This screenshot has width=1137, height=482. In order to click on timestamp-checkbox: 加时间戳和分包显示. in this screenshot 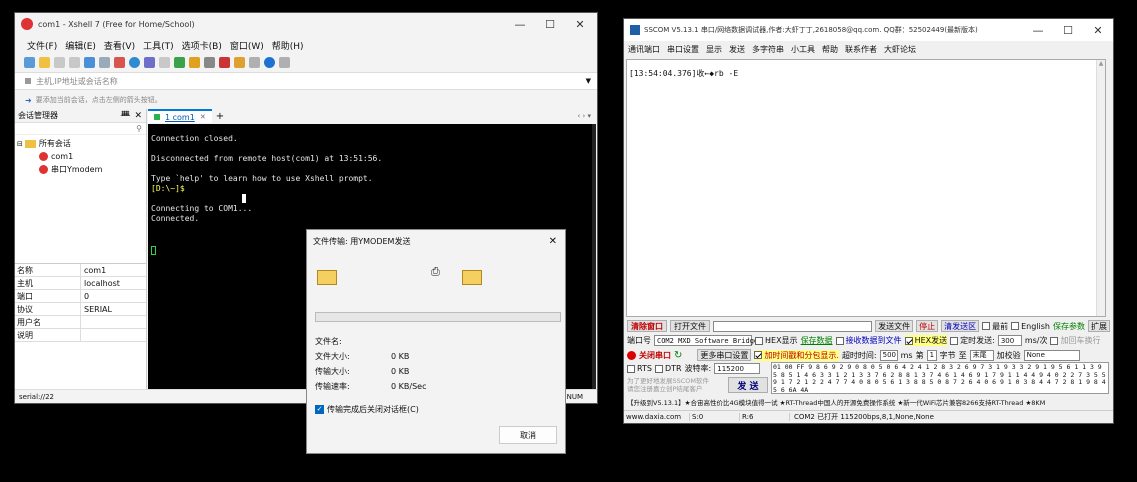, I will do `click(796, 355)`.